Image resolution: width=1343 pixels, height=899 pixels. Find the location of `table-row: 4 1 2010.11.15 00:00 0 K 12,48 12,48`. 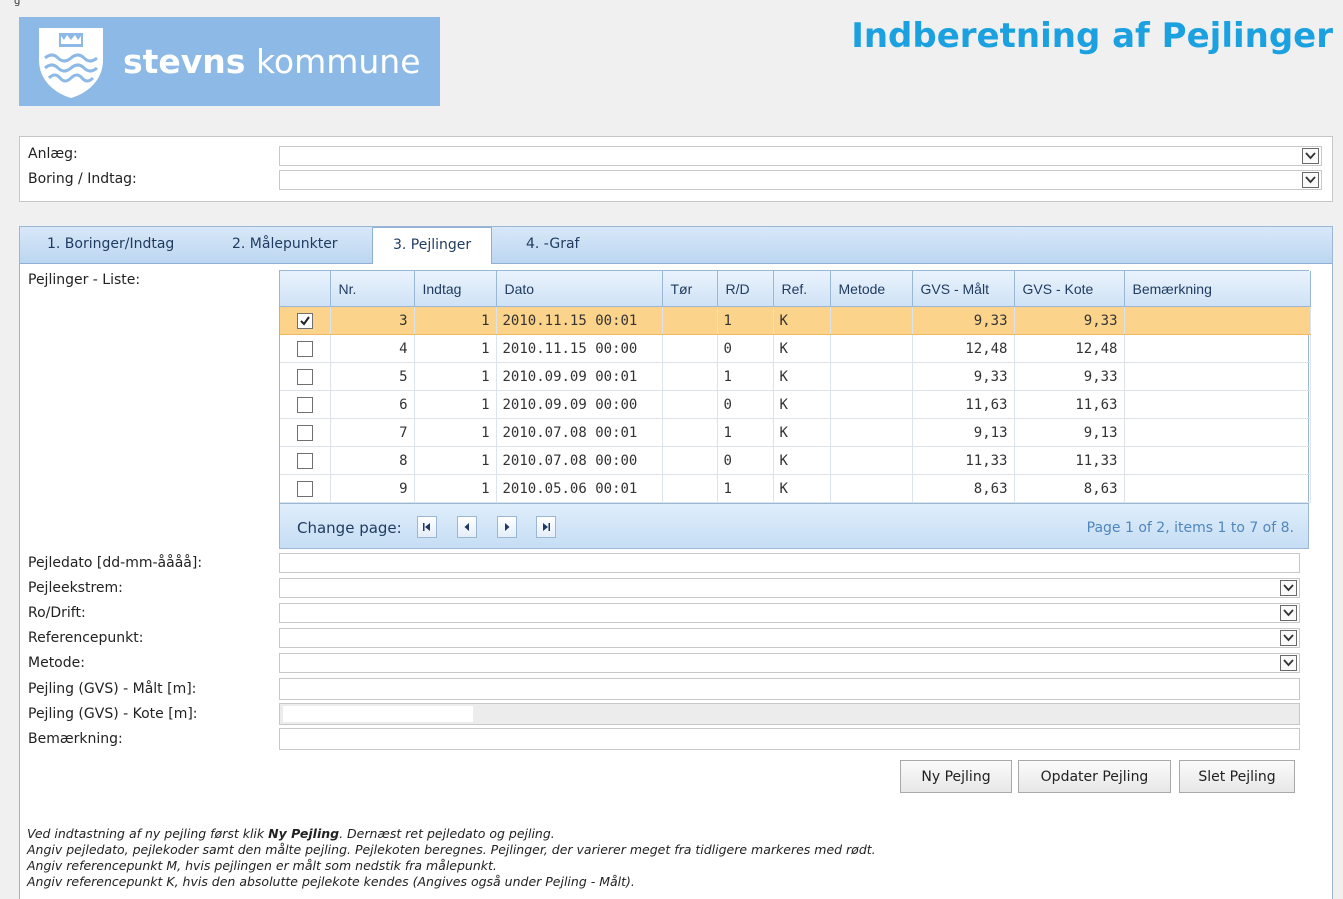

table-row: 4 1 2010.11.15 00:00 0 K 12,48 12,48 is located at coordinates (795, 348).